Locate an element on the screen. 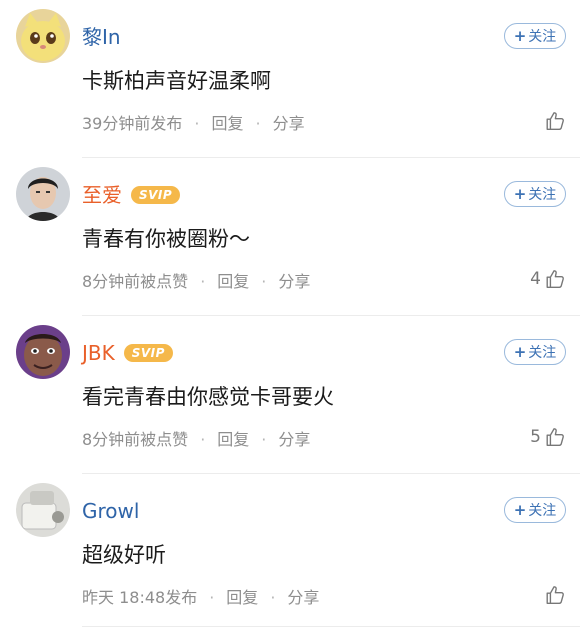 This screenshot has height=627, width=580. face-avatar-icon is located at coordinates (43, 352).